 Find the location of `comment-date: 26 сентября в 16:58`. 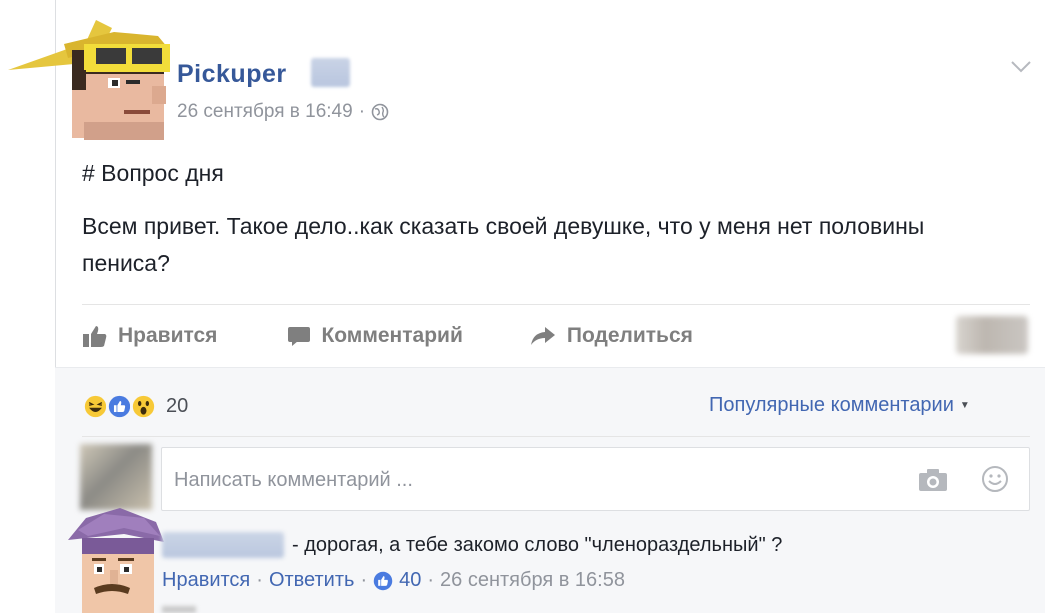

comment-date: 26 сентября в 16:58 is located at coordinates (532, 580).